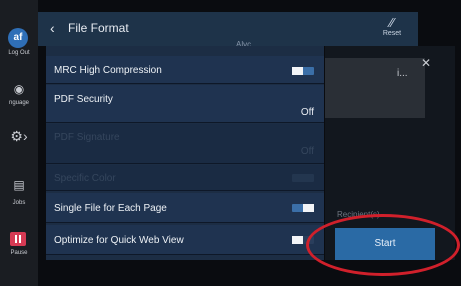  Describe the element at coordinates (375, 88) in the screenshot. I see `info-card` at that location.